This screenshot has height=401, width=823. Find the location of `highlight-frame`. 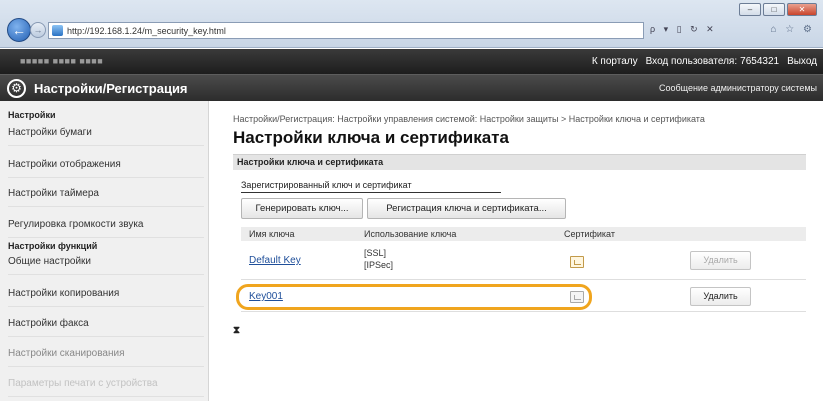

highlight-frame is located at coordinates (414, 297).